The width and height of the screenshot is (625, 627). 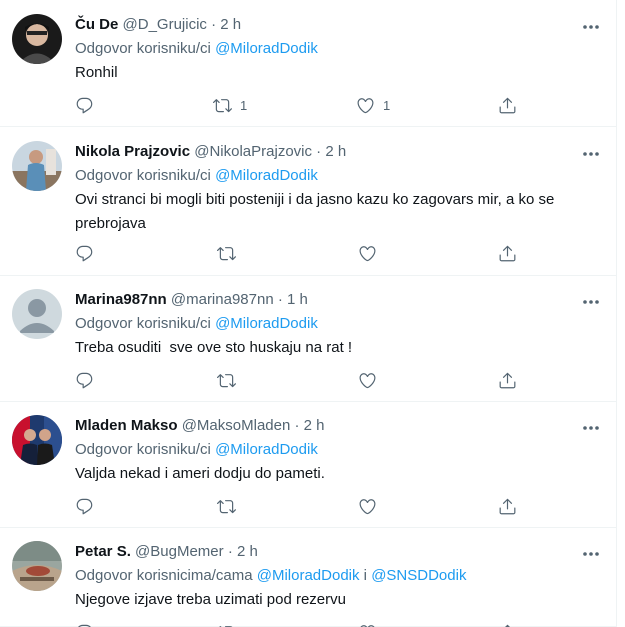 What do you see at coordinates (387, 105) in the screenshot?
I see `like-count: 1` at bounding box center [387, 105].